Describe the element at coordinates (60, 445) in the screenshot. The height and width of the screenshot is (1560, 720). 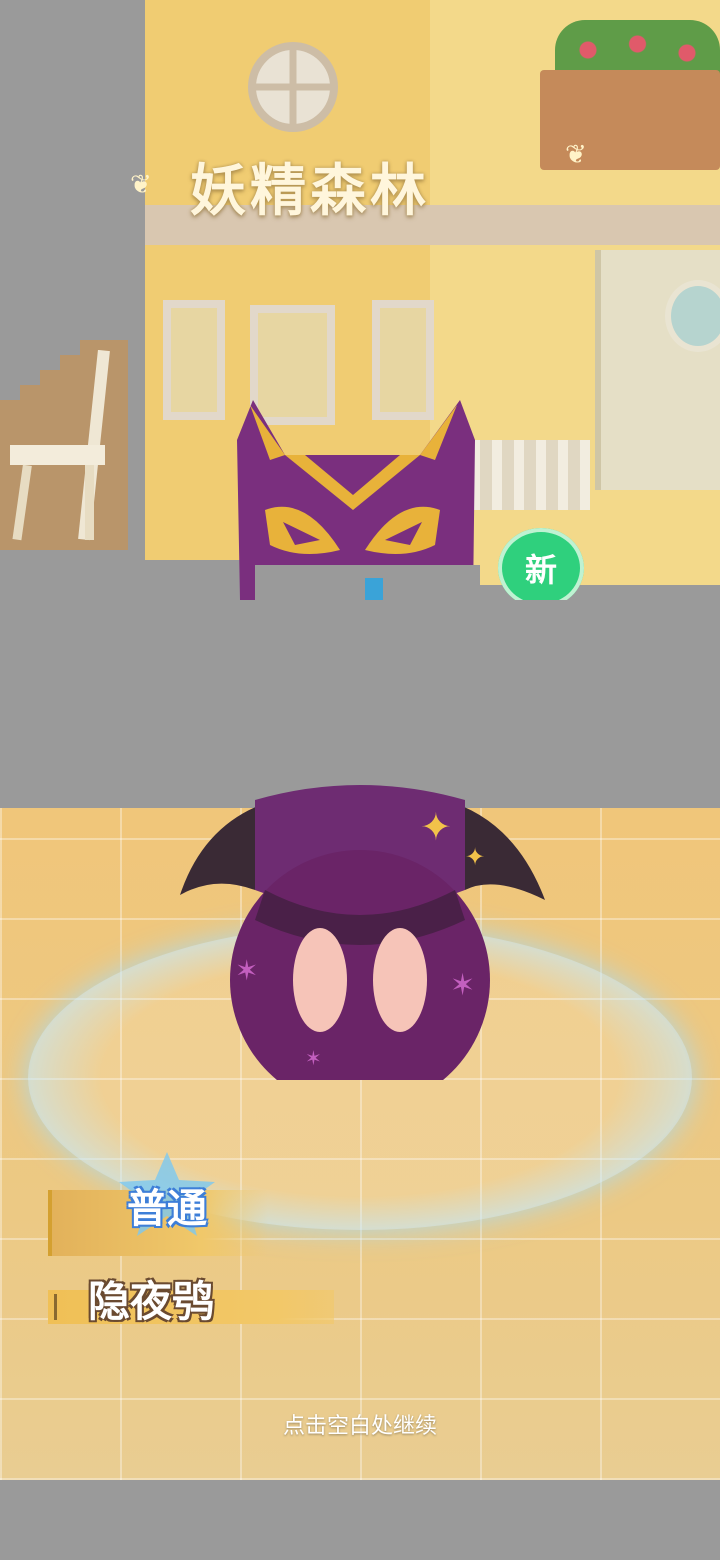
I see `chair-icon` at that location.